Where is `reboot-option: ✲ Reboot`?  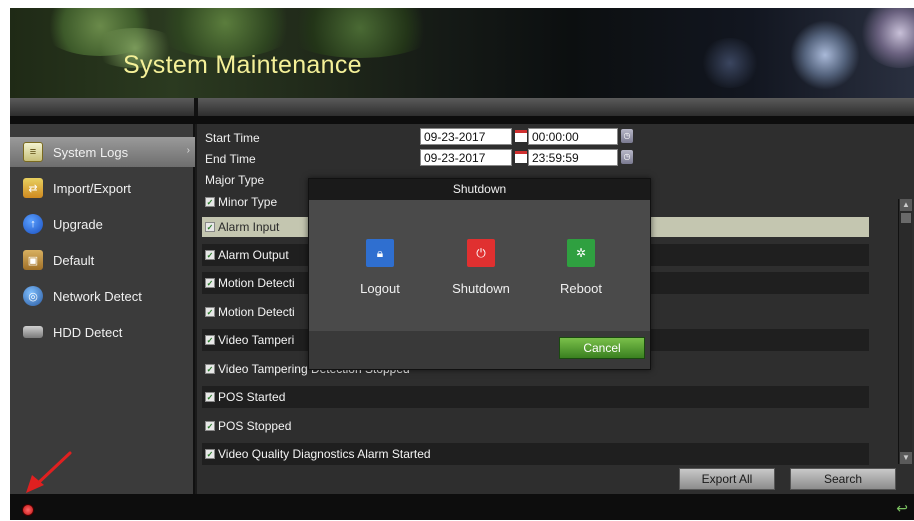
reboot-option: ✲ Reboot is located at coordinates (581, 267).